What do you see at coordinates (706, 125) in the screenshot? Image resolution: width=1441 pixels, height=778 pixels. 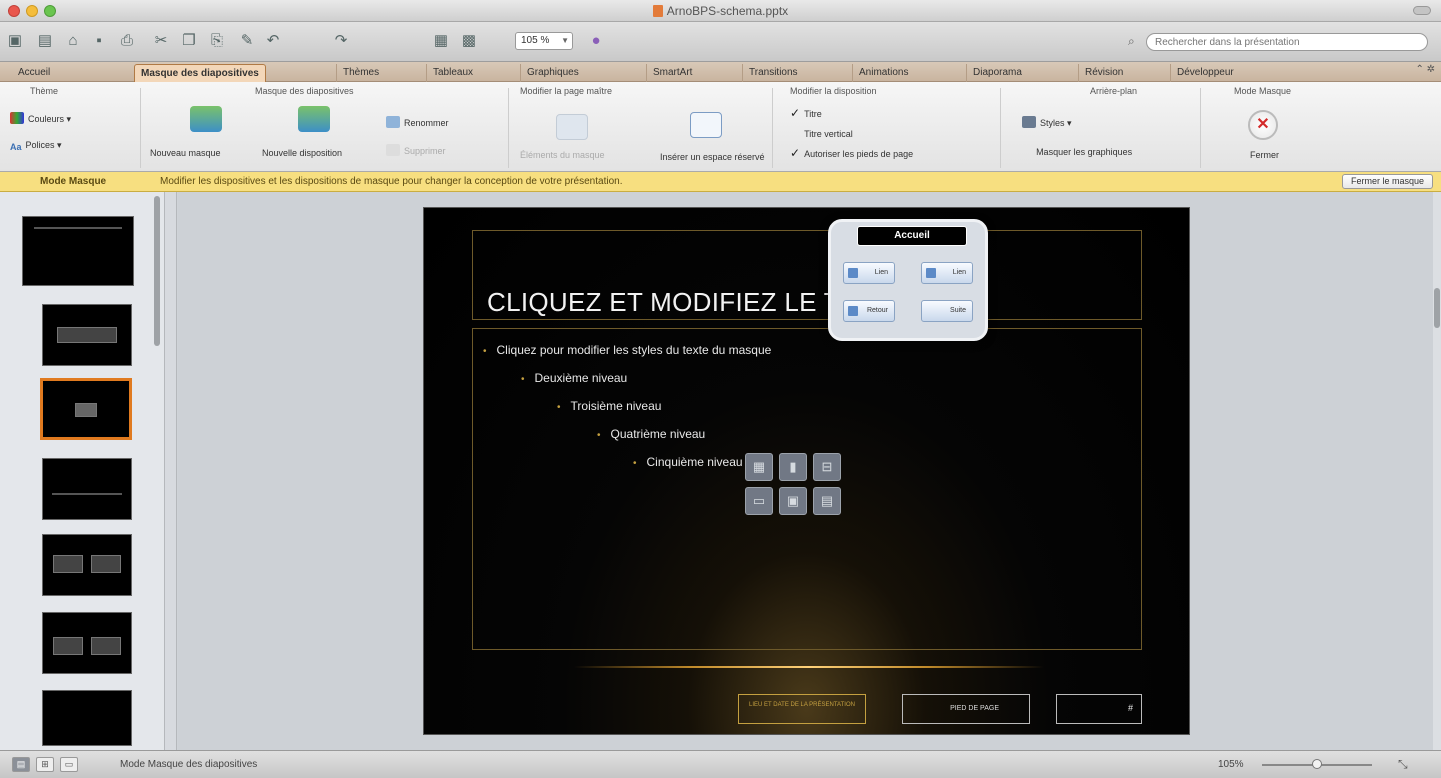 I see `insert-placeholder-icon` at bounding box center [706, 125].